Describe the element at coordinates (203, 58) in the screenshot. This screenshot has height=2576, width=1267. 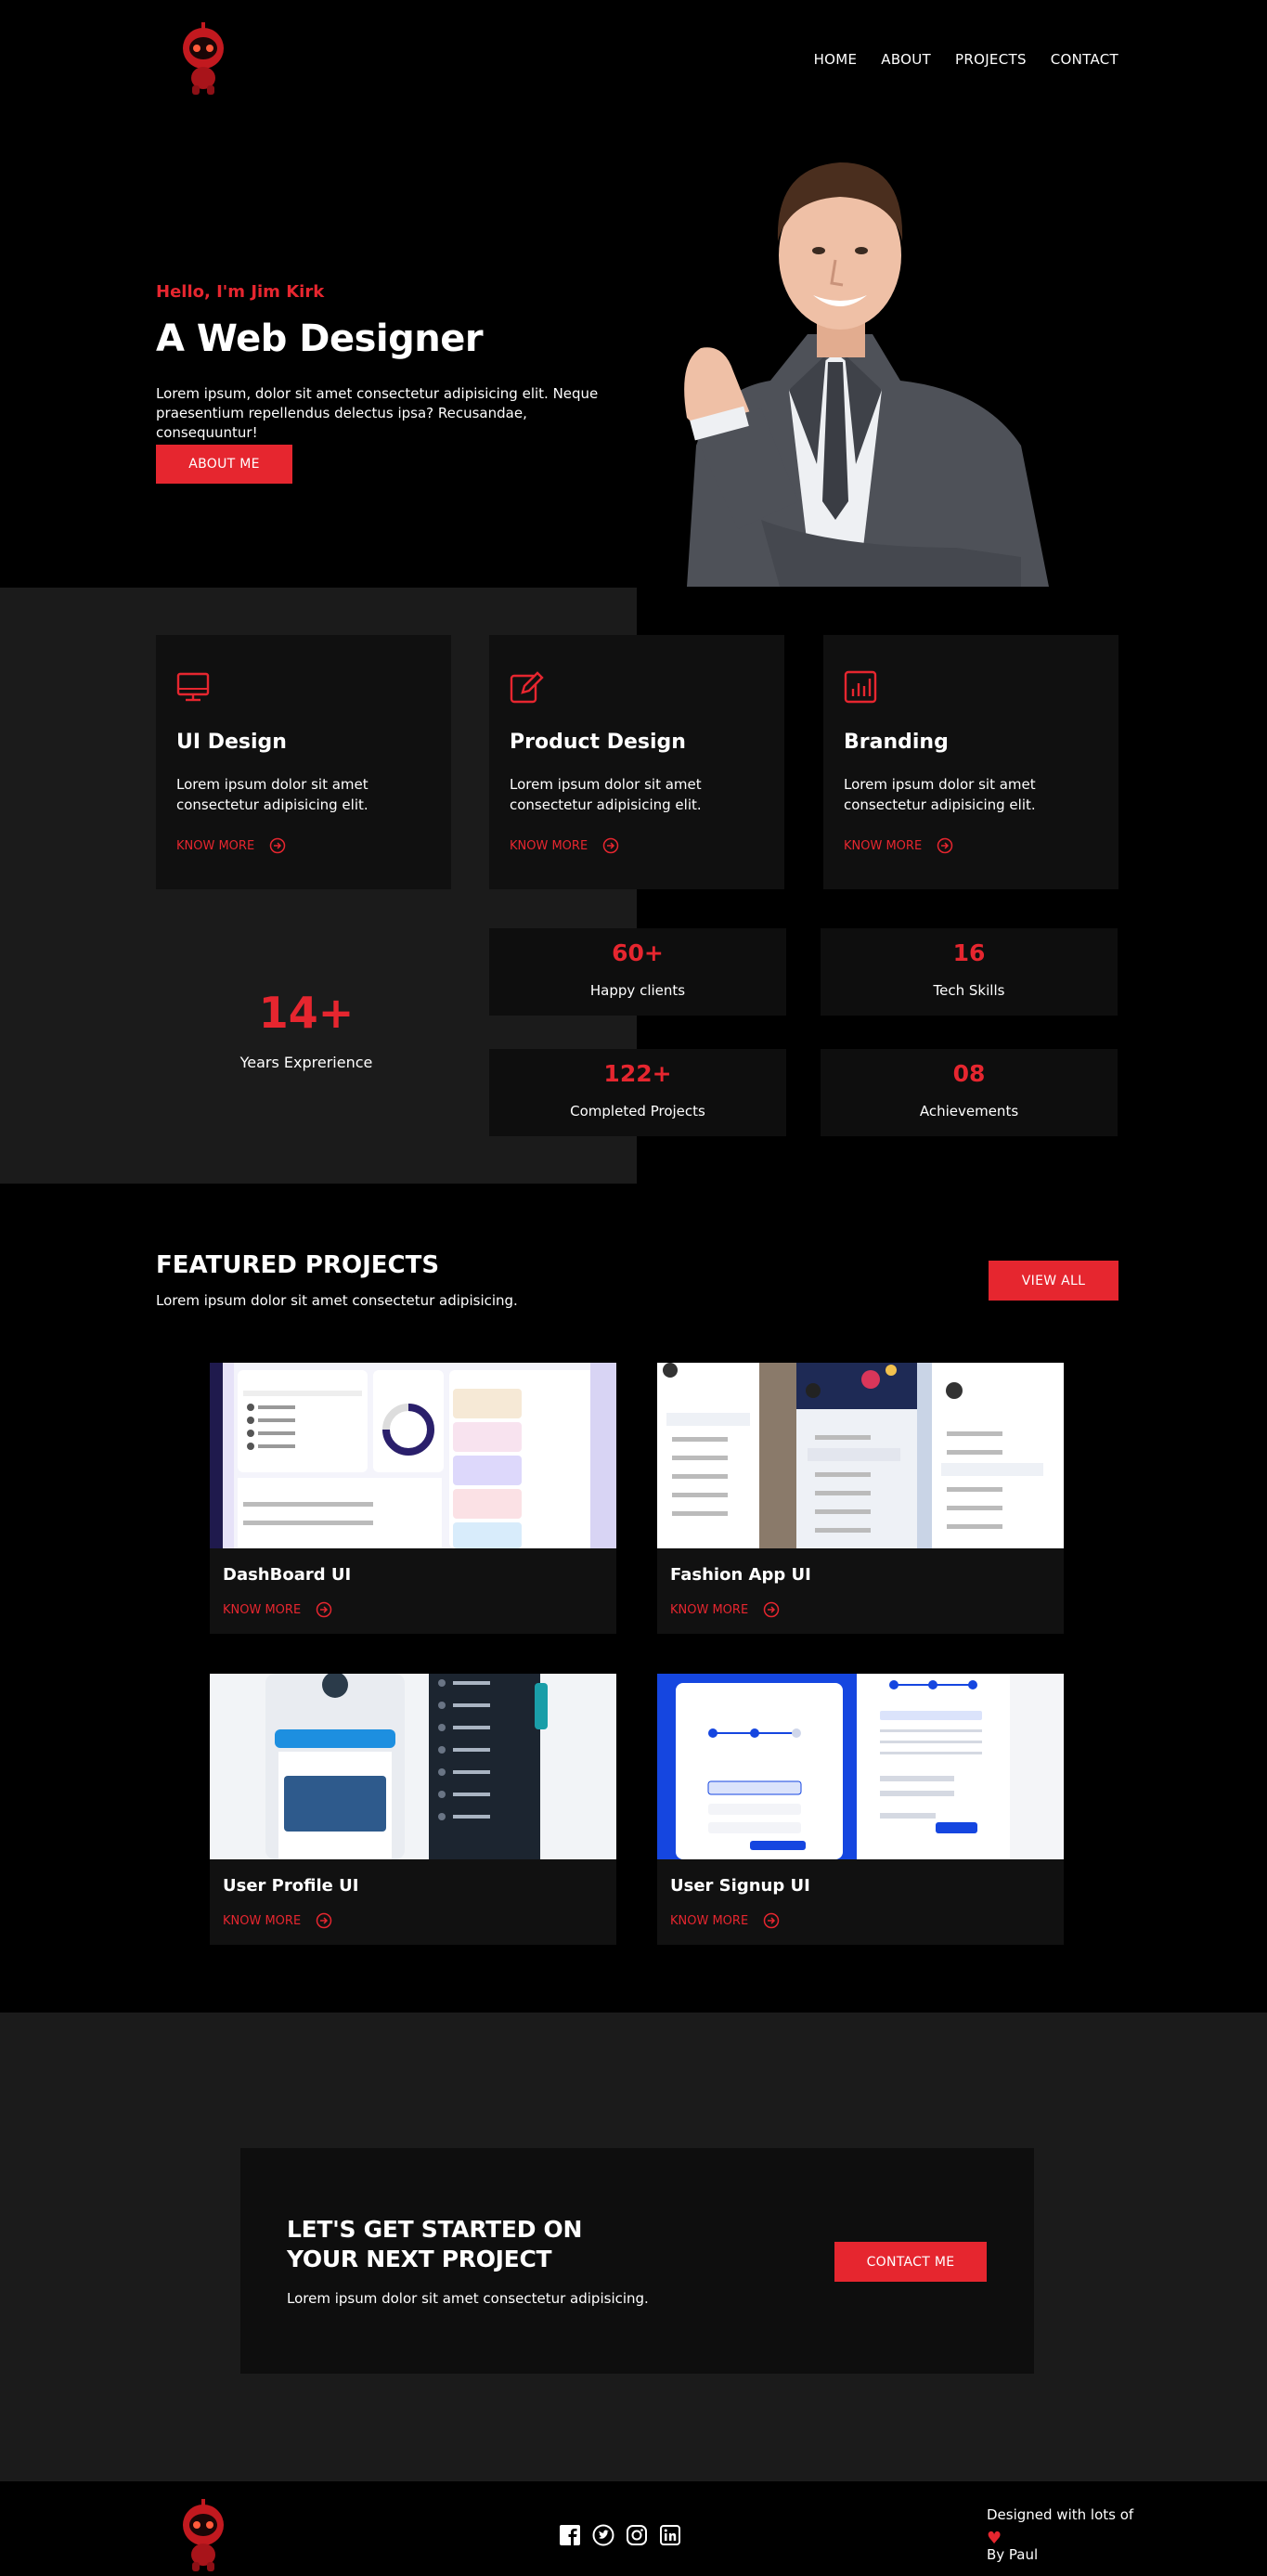
I see `logo-robot-icon` at that location.